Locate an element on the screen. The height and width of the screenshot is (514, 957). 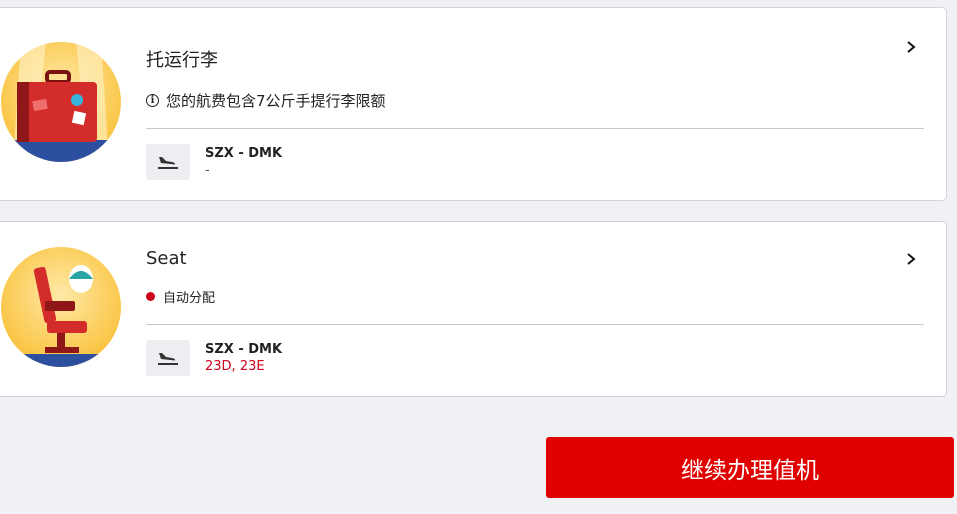
baggage-info-text: 您的航费包含7公斤手提行李限额 is located at coordinates (276, 101).